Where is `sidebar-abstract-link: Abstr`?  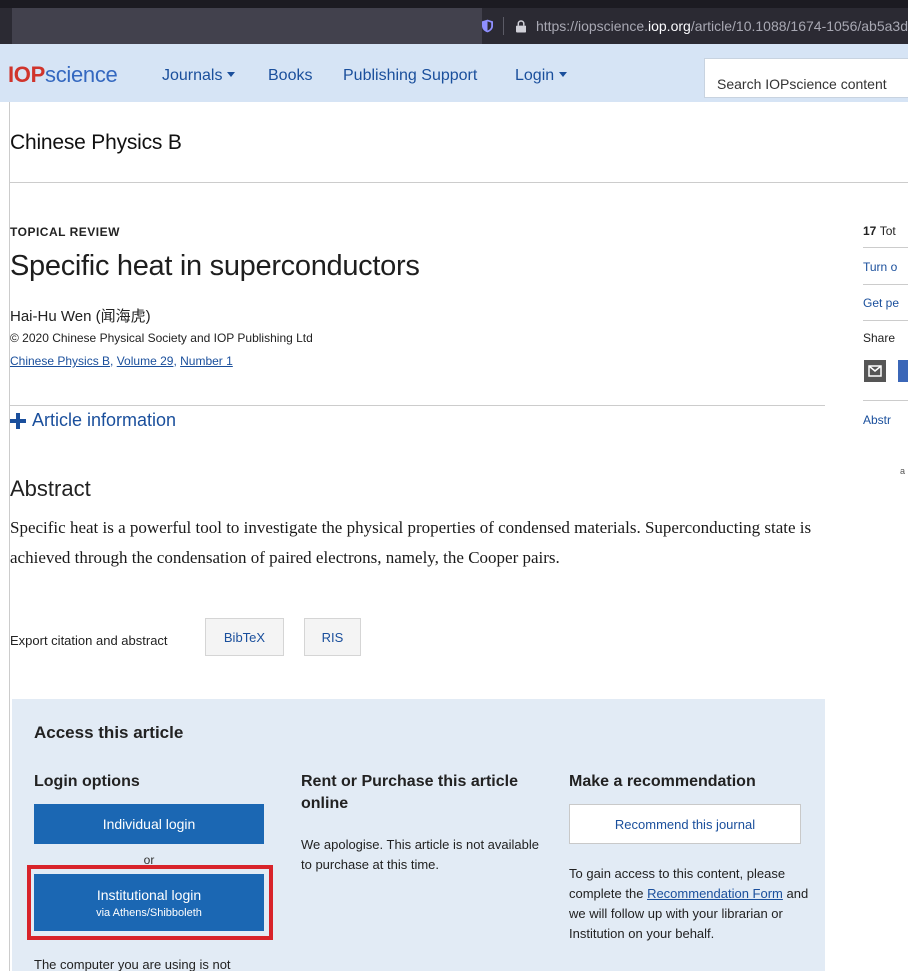 sidebar-abstract-link: Abstr is located at coordinates (877, 420).